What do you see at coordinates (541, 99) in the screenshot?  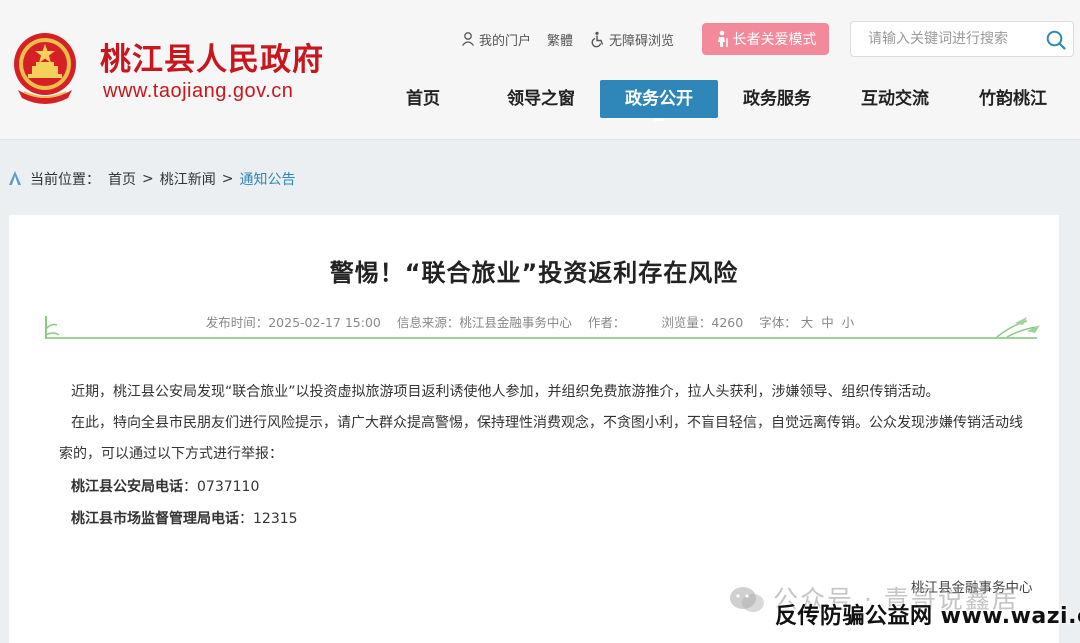 I see `nav-item-leaders: 领导之窗` at bounding box center [541, 99].